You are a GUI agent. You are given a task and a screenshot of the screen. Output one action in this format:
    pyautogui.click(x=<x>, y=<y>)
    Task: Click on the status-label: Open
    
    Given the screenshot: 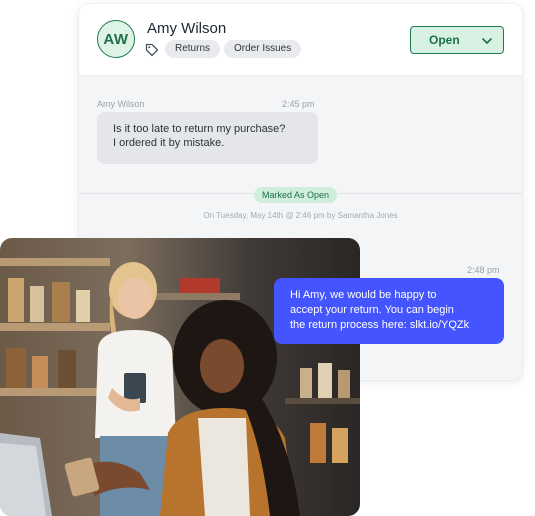 What is the action you would take?
    pyautogui.click(x=444, y=40)
    